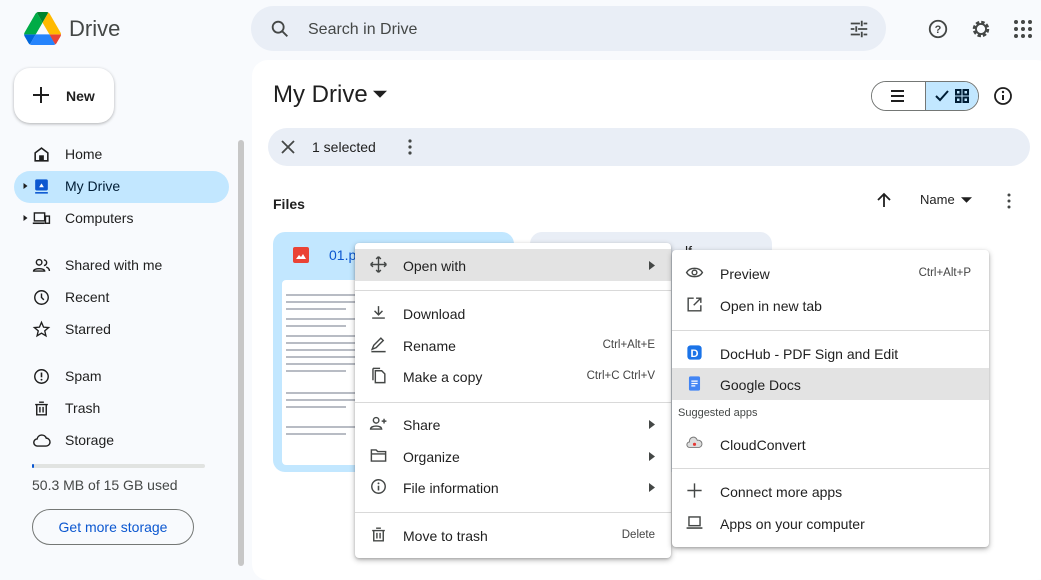 Image resolution: width=1041 pixels, height=580 pixels. I want to click on menu-item-label: Move to trash, so click(445, 536).